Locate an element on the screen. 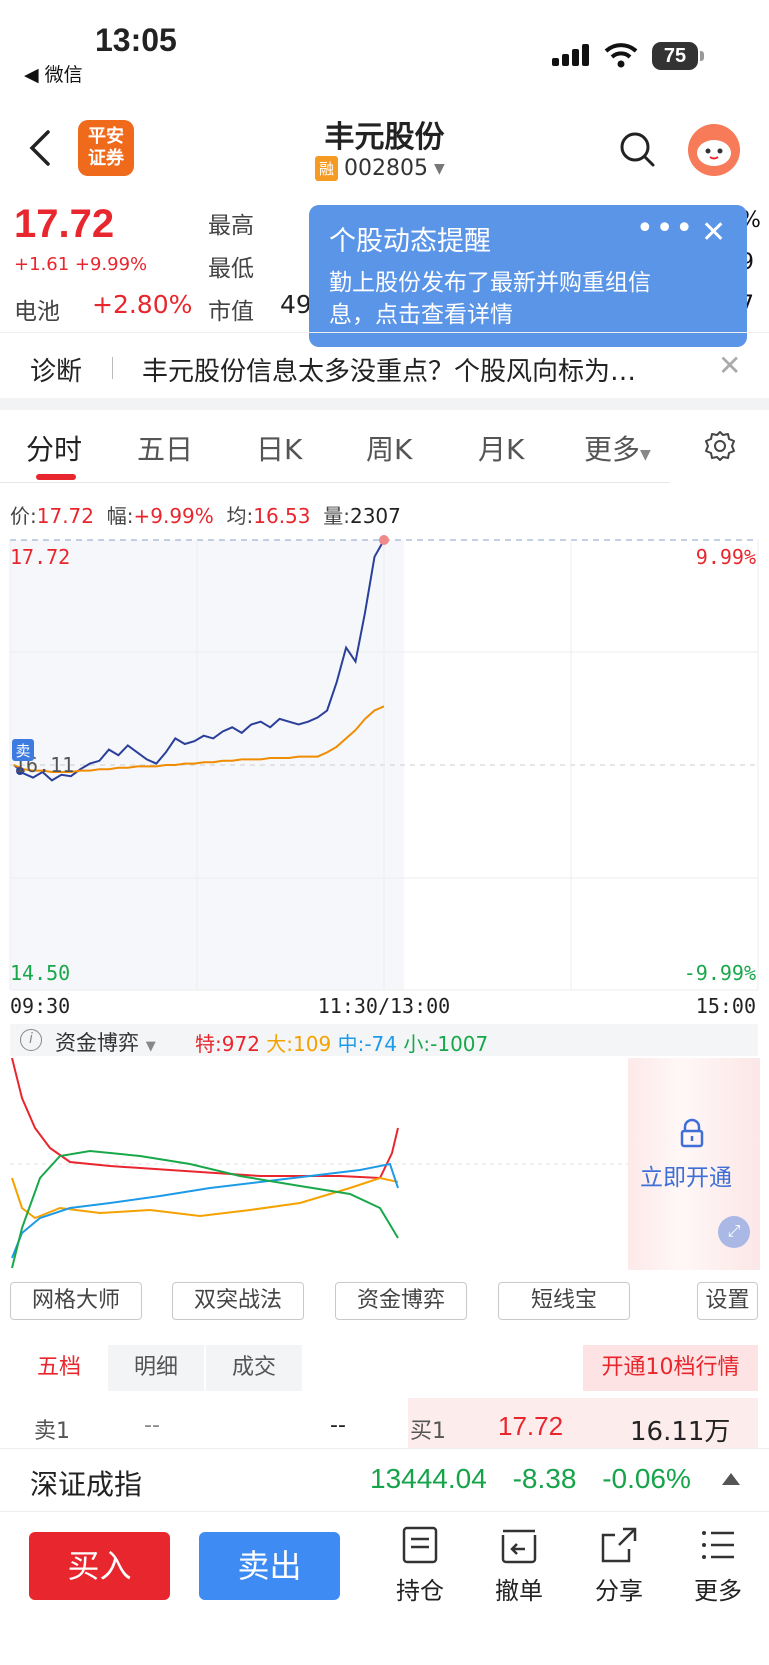 The image size is (769, 1665). tab-daily-k: 日K is located at coordinates (279, 448).